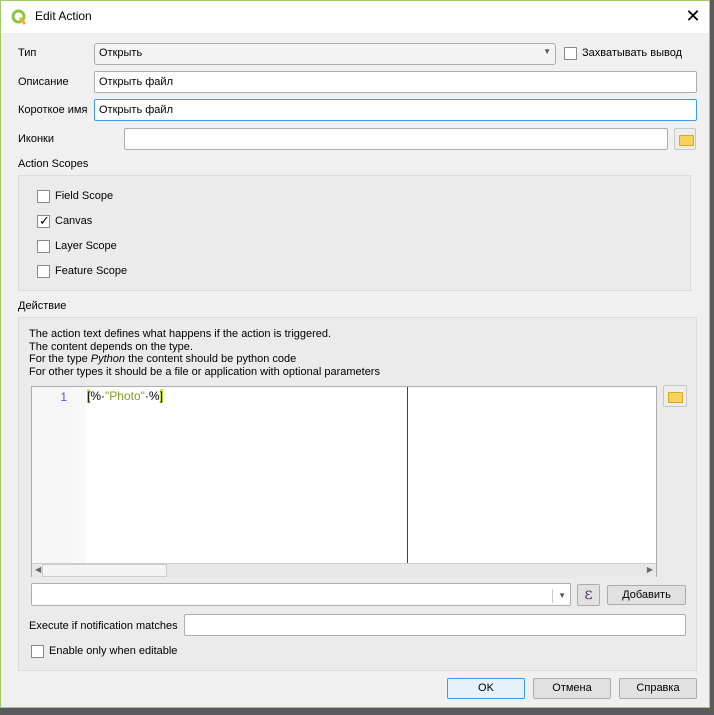 The width and height of the screenshot is (714, 715). I want to click on scroll-right-icon: ▶, so click(650, 569).